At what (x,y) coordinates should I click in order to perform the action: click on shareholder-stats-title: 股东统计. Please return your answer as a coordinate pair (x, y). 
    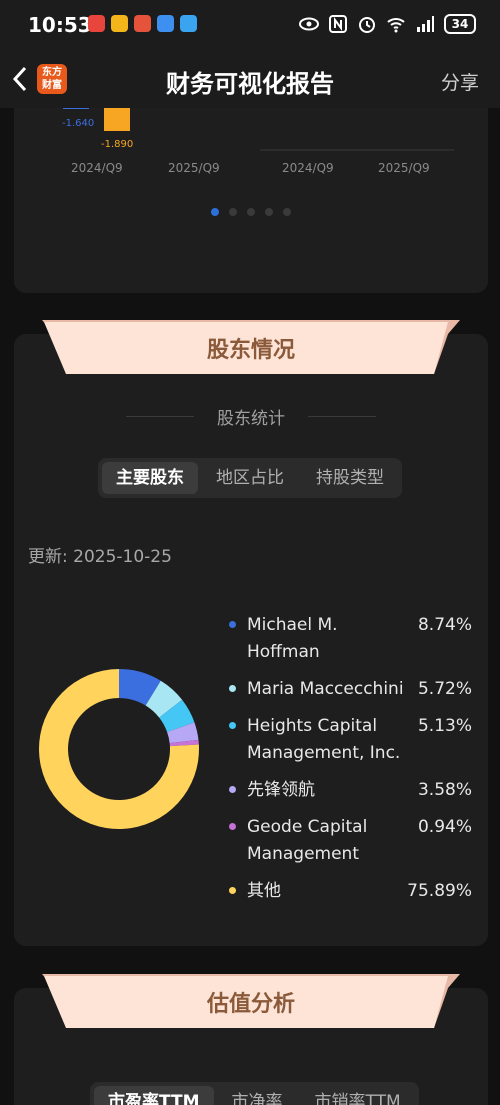
    Looking at the image, I should click on (251, 419).